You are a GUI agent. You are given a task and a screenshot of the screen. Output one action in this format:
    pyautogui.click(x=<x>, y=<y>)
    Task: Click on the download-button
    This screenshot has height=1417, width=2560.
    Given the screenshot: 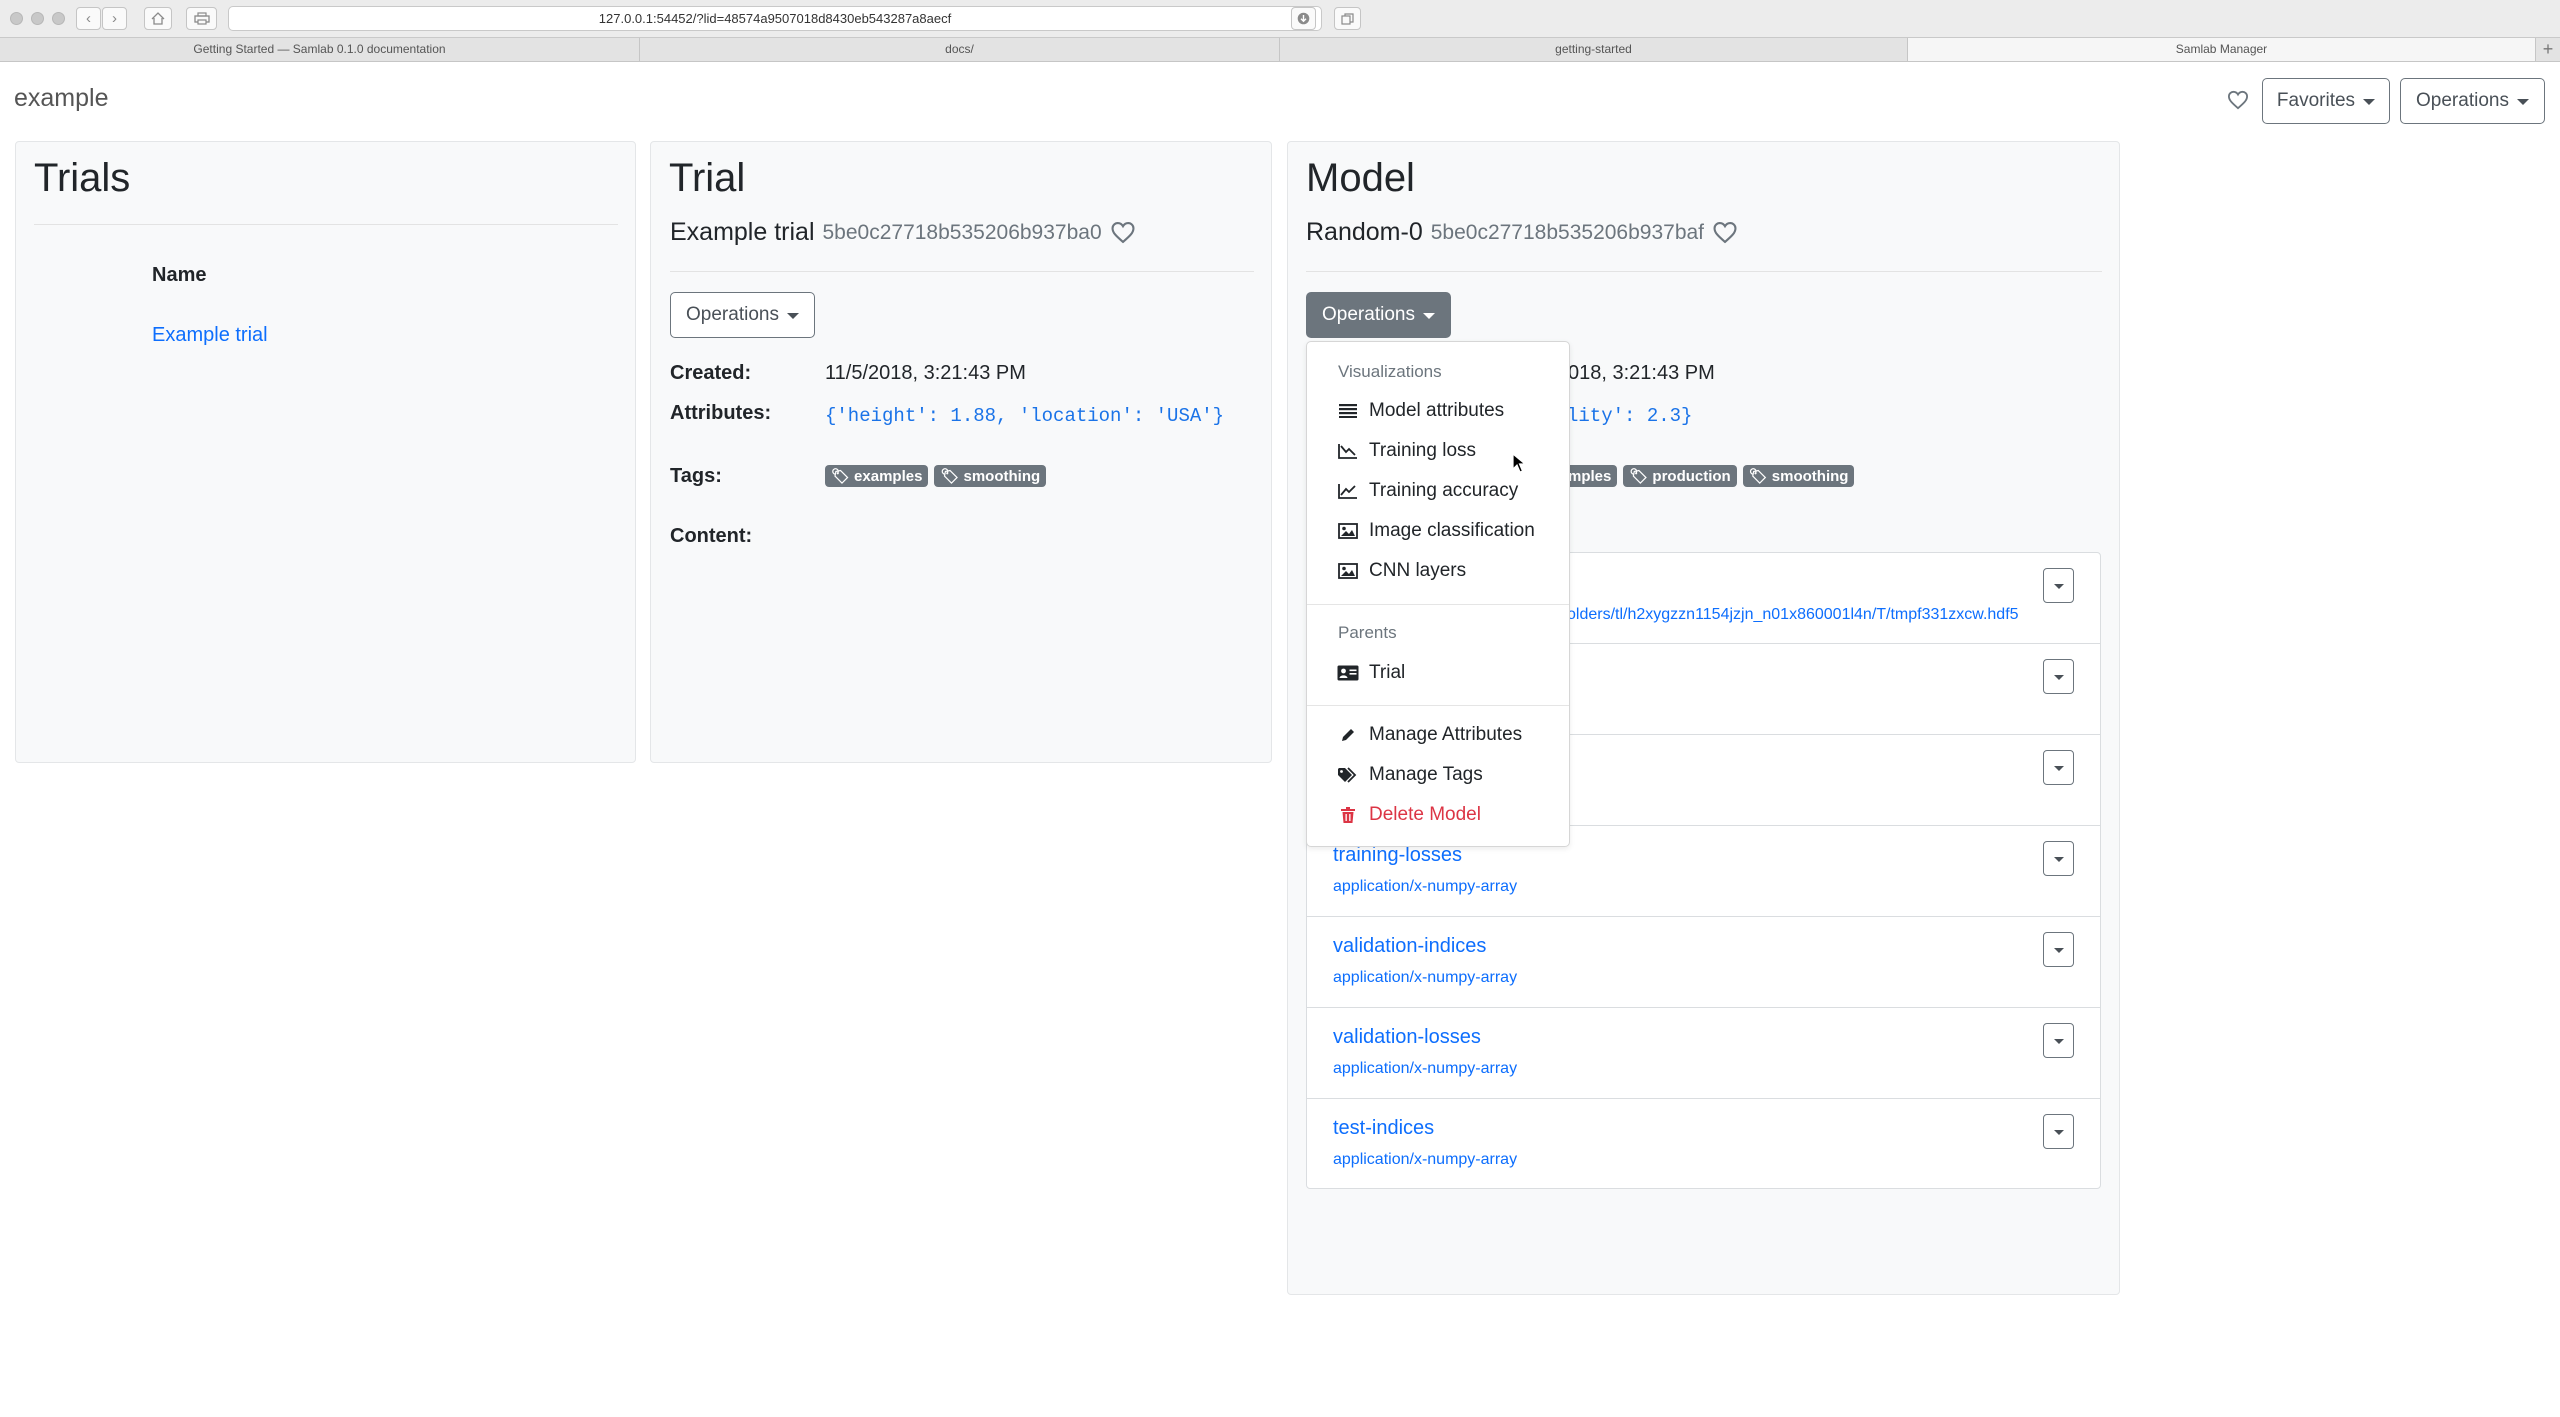 What is the action you would take?
    pyautogui.click(x=1303, y=18)
    